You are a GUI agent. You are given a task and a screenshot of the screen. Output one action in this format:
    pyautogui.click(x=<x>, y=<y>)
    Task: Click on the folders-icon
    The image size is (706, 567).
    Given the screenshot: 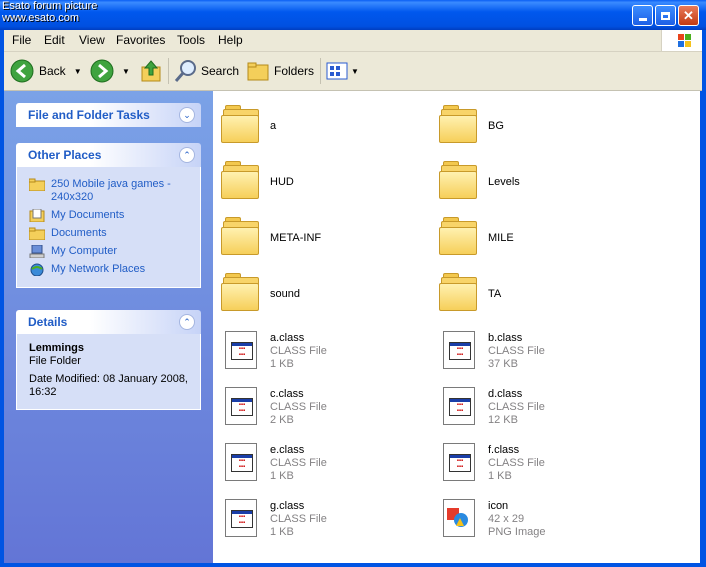 What is the action you would take?
    pyautogui.click(x=258, y=71)
    